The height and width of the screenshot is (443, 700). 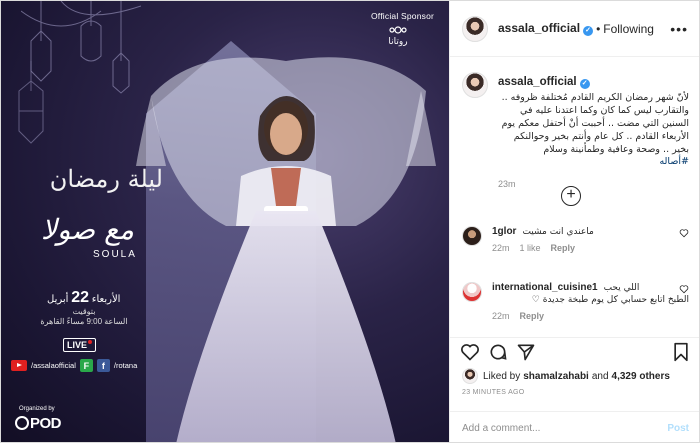 I want to click on rotana-wordmark: روتانا, so click(x=397, y=42).